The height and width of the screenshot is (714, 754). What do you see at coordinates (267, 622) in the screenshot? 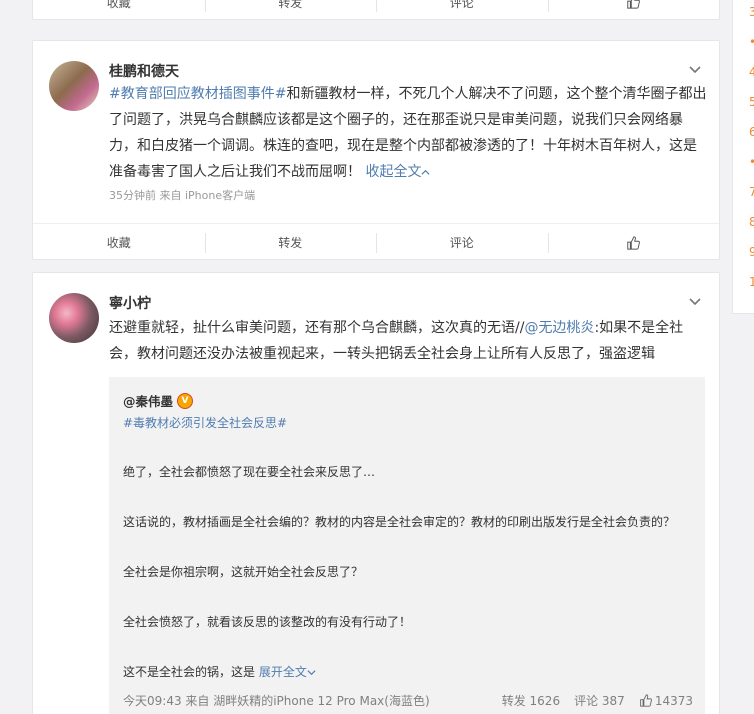
I see `repost-paragraph: 全社会愤怒了，就看该反思的该整改的有没有行动了！` at bounding box center [267, 622].